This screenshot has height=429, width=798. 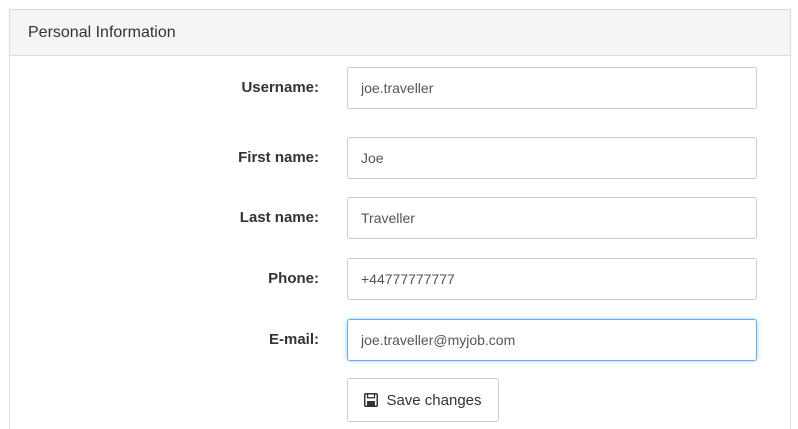 What do you see at coordinates (293, 339) in the screenshot?
I see `email-label: E-mail:` at bounding box center [293, 339].